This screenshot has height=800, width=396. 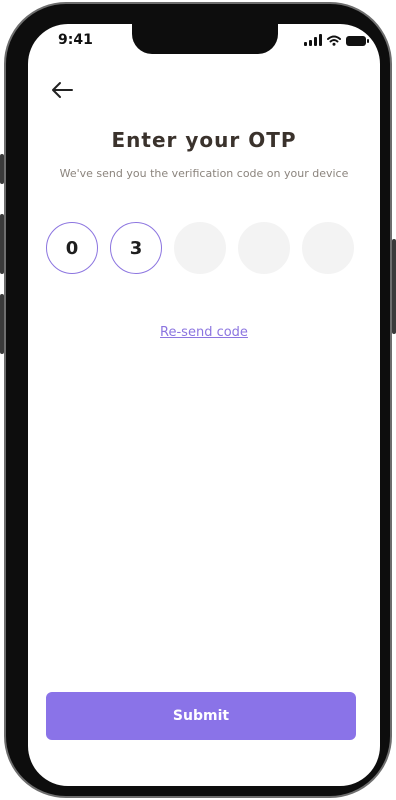 What do you see at coordinates (204, 332) in the screenshot?
I see `resend-code-link: Re-send code` at bounding box center [204, 332].